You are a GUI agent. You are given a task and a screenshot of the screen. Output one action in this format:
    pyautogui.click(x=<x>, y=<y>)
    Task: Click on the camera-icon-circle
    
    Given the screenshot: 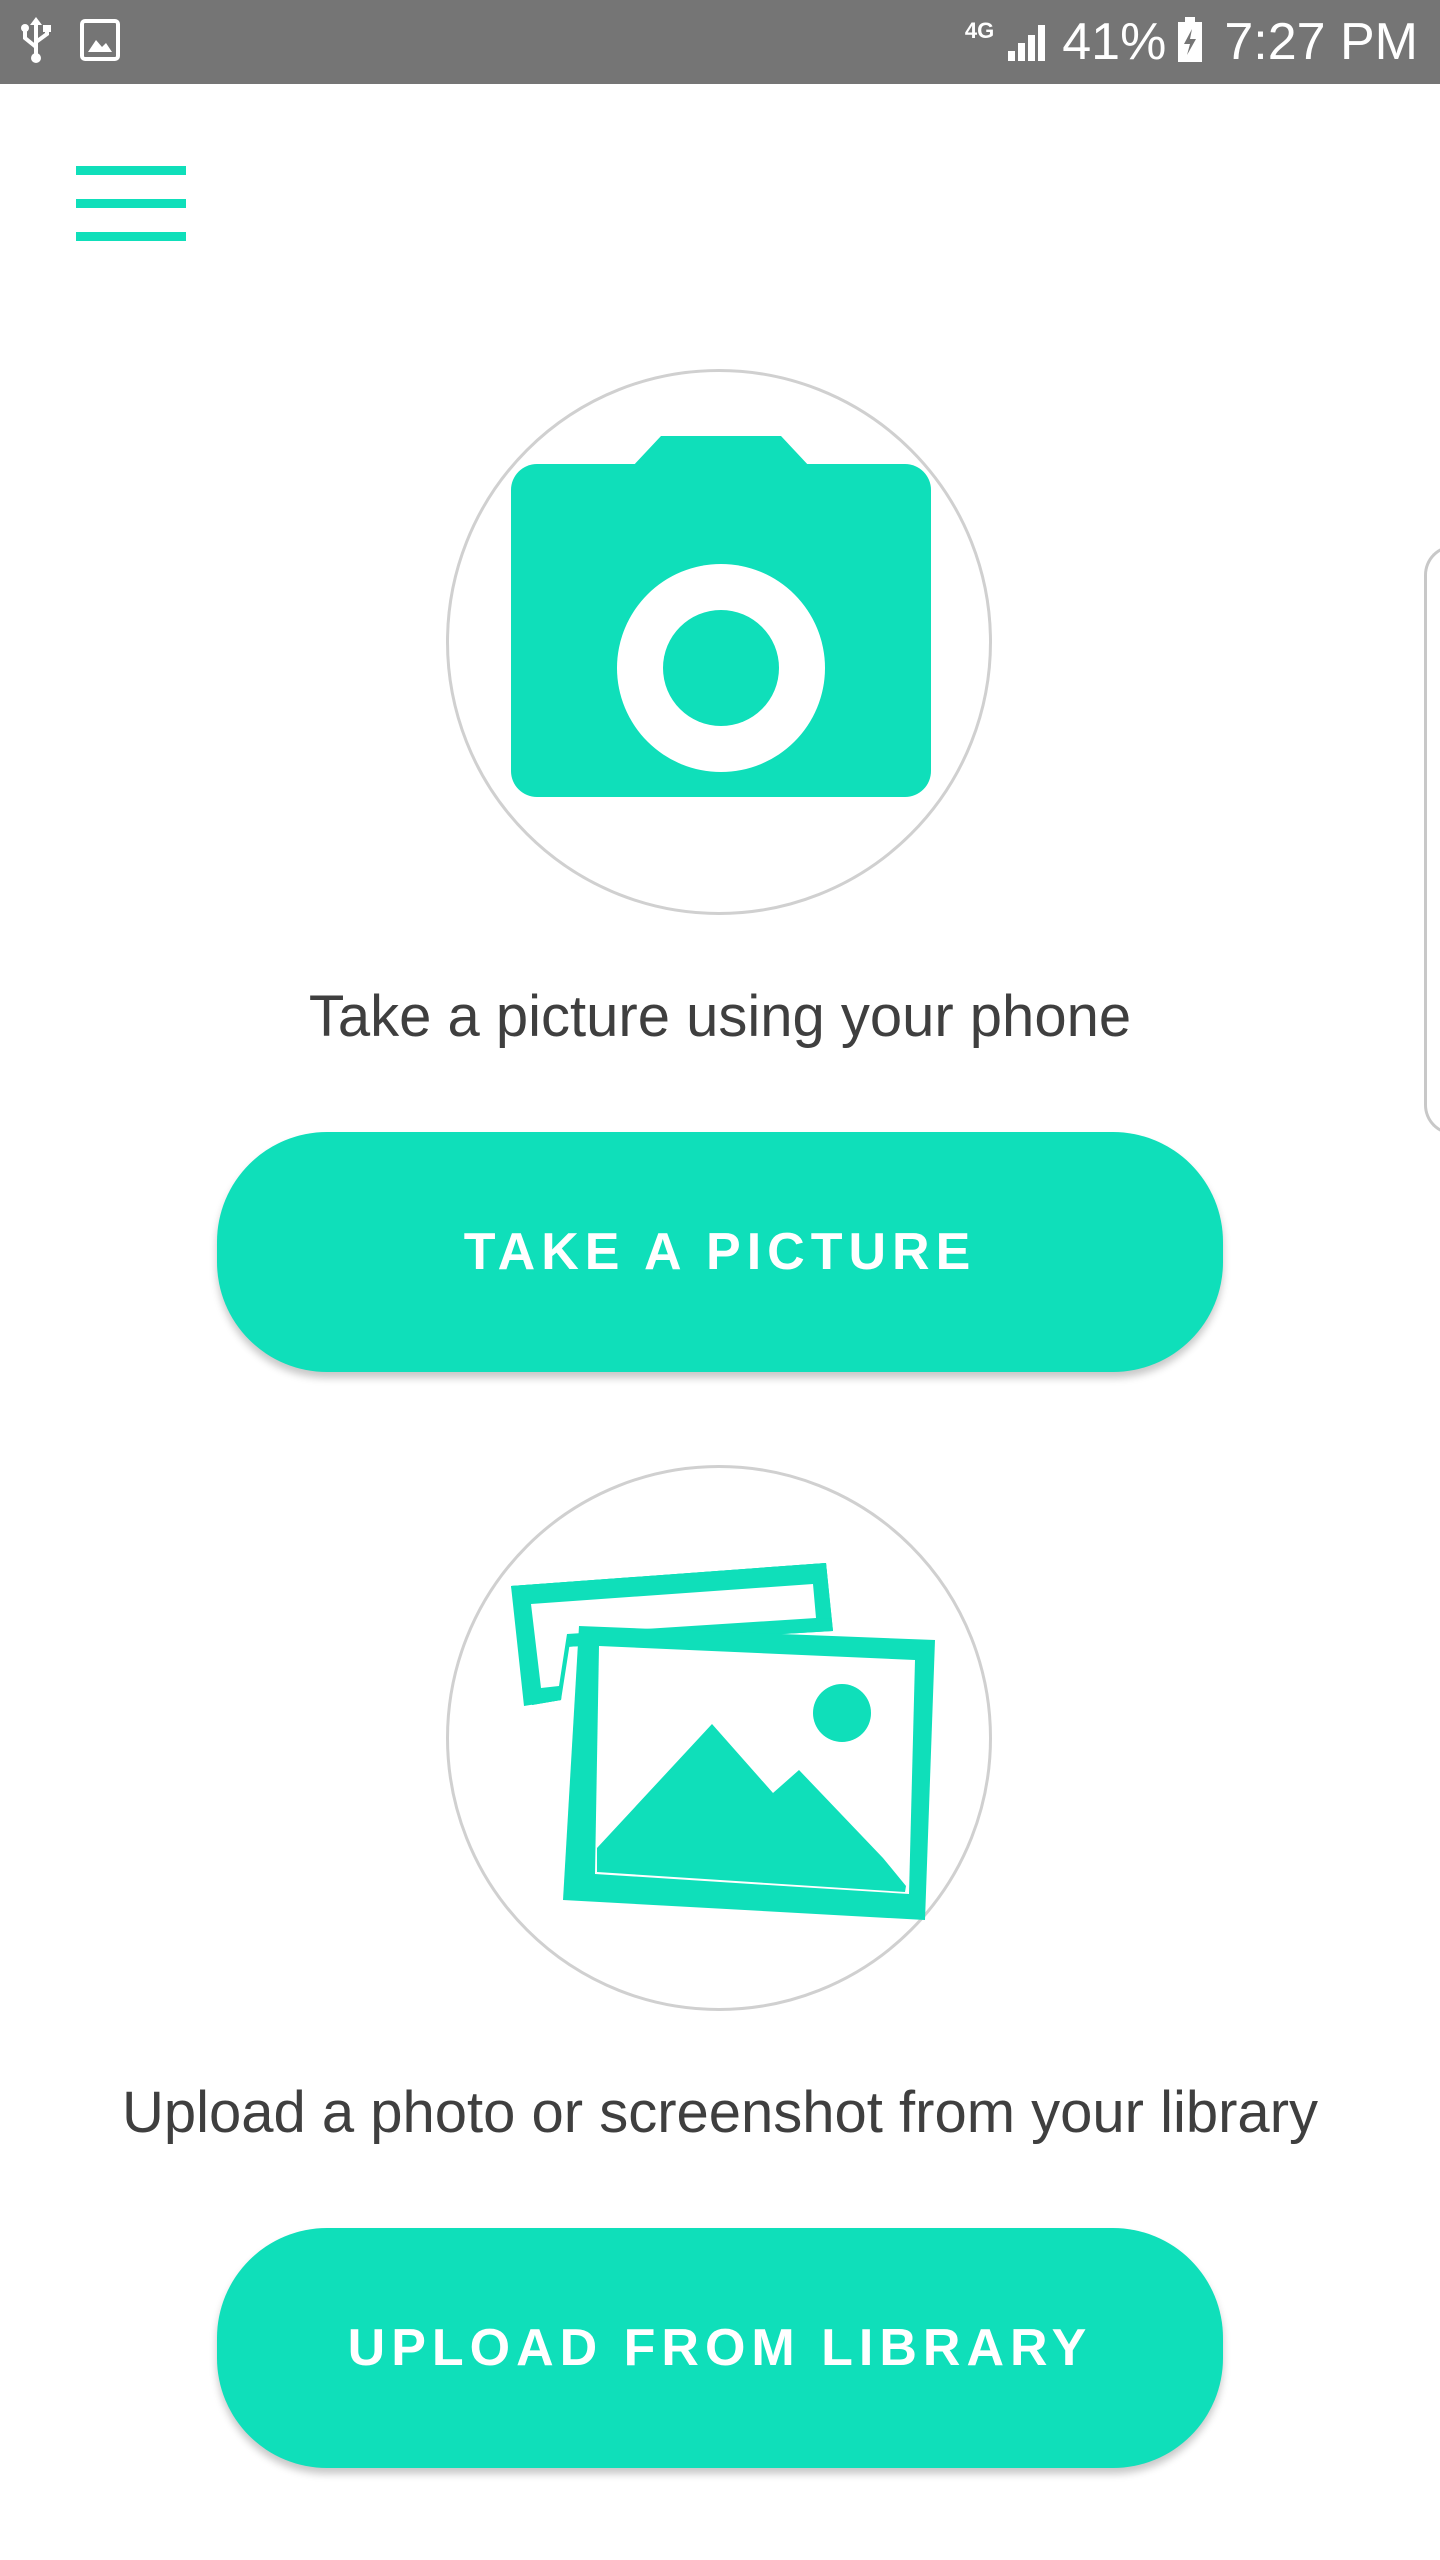 What is the action you would take?
    pyautogui.click(x=719, y=642)
    